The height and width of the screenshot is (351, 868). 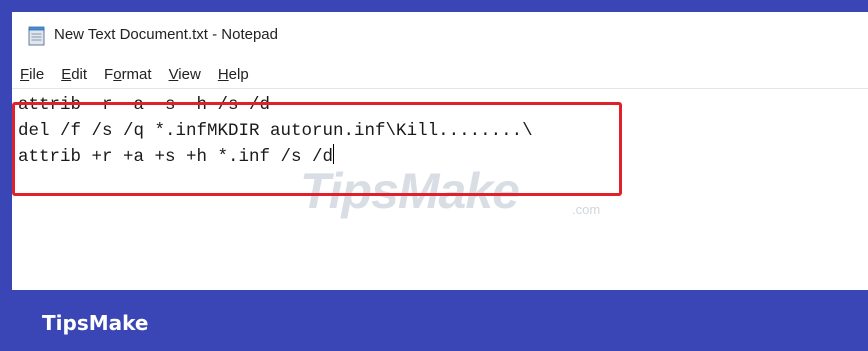 I want to click on menu-help: Help, so click(x=233, y=74).